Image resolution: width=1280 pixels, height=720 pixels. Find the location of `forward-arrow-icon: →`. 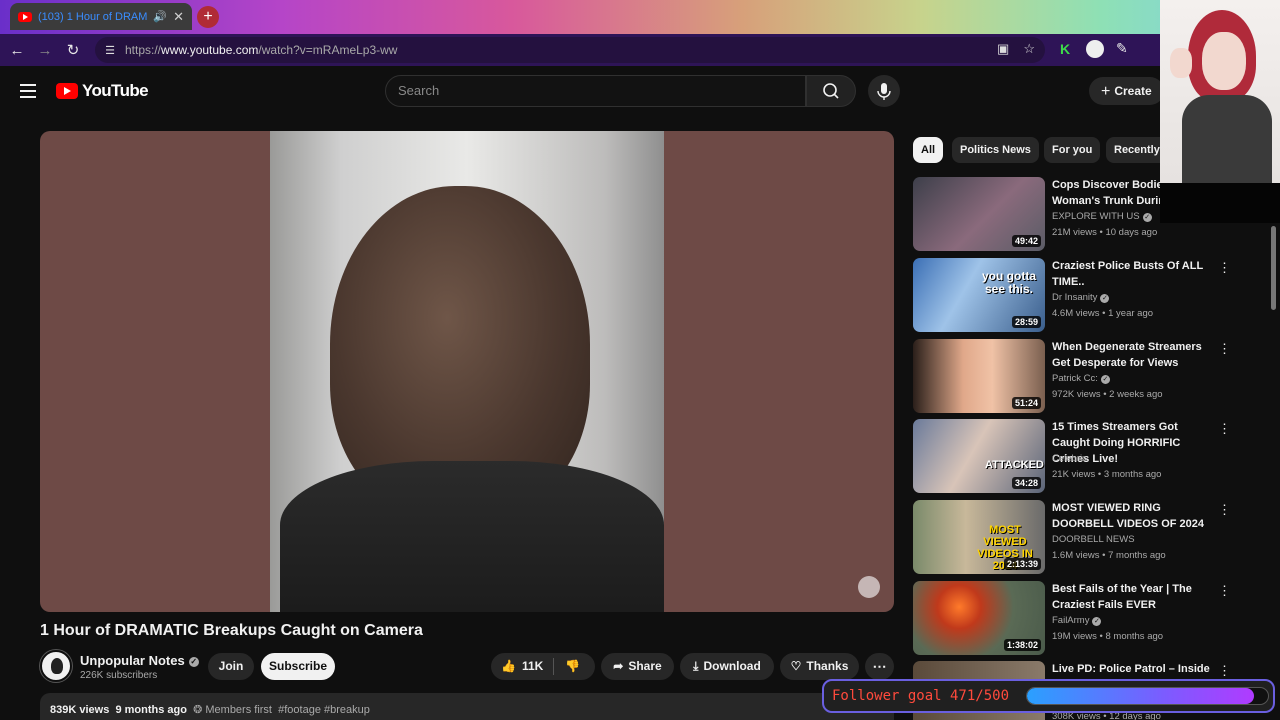

forward-arrow-icon: → is located at coordinates (45, 50).